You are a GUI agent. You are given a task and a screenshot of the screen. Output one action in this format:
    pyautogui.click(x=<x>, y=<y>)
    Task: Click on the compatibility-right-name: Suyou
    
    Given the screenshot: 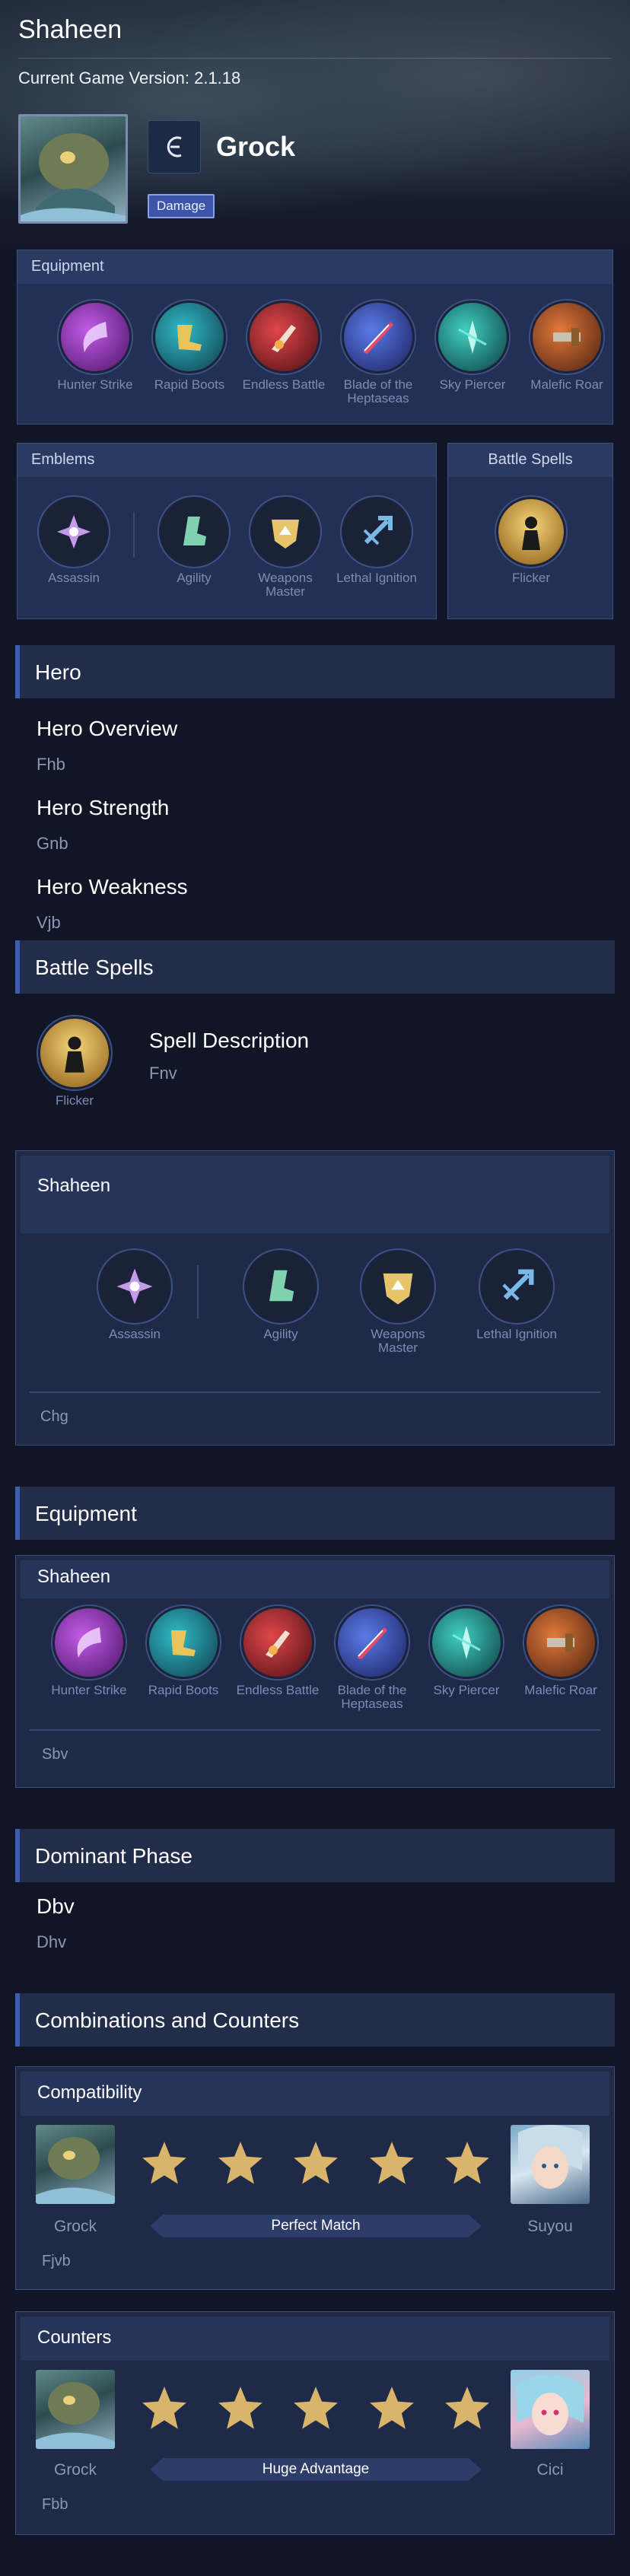 What is the action you would take?
    pyautogui.click(x=550, y=2226)
    